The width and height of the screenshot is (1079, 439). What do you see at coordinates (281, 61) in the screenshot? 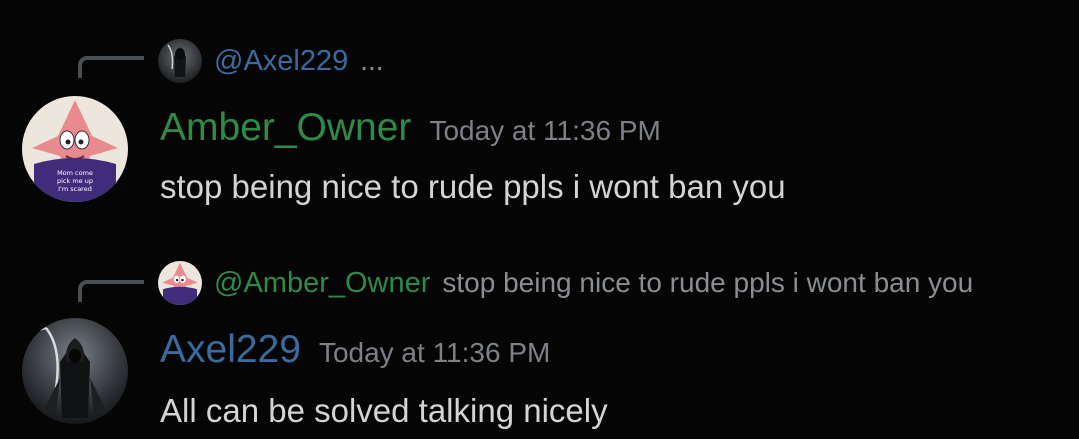
I see `reply-username: @Axel229` at bounding box center [281, 61].